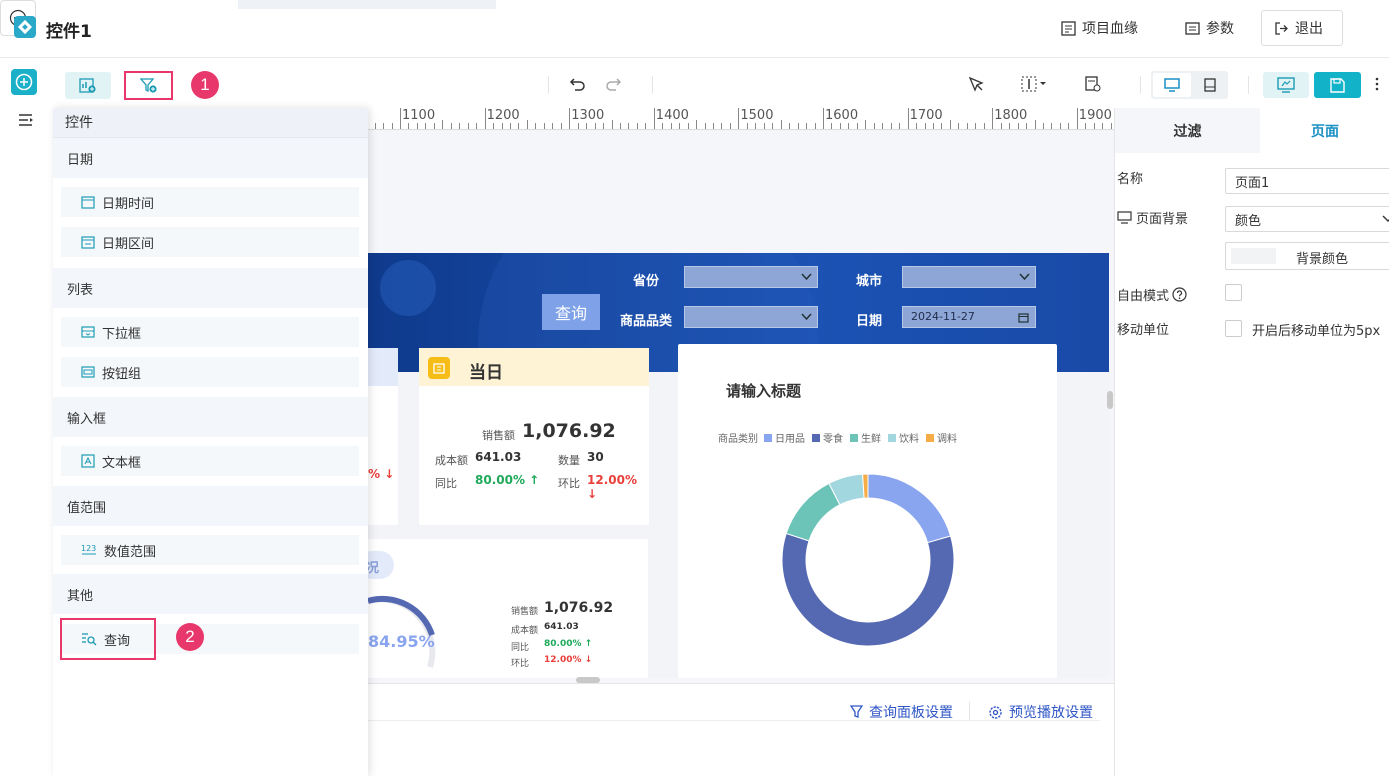  Describe the element at coordinates (751, 277) in the screenshot. I see `province-select` at that location.